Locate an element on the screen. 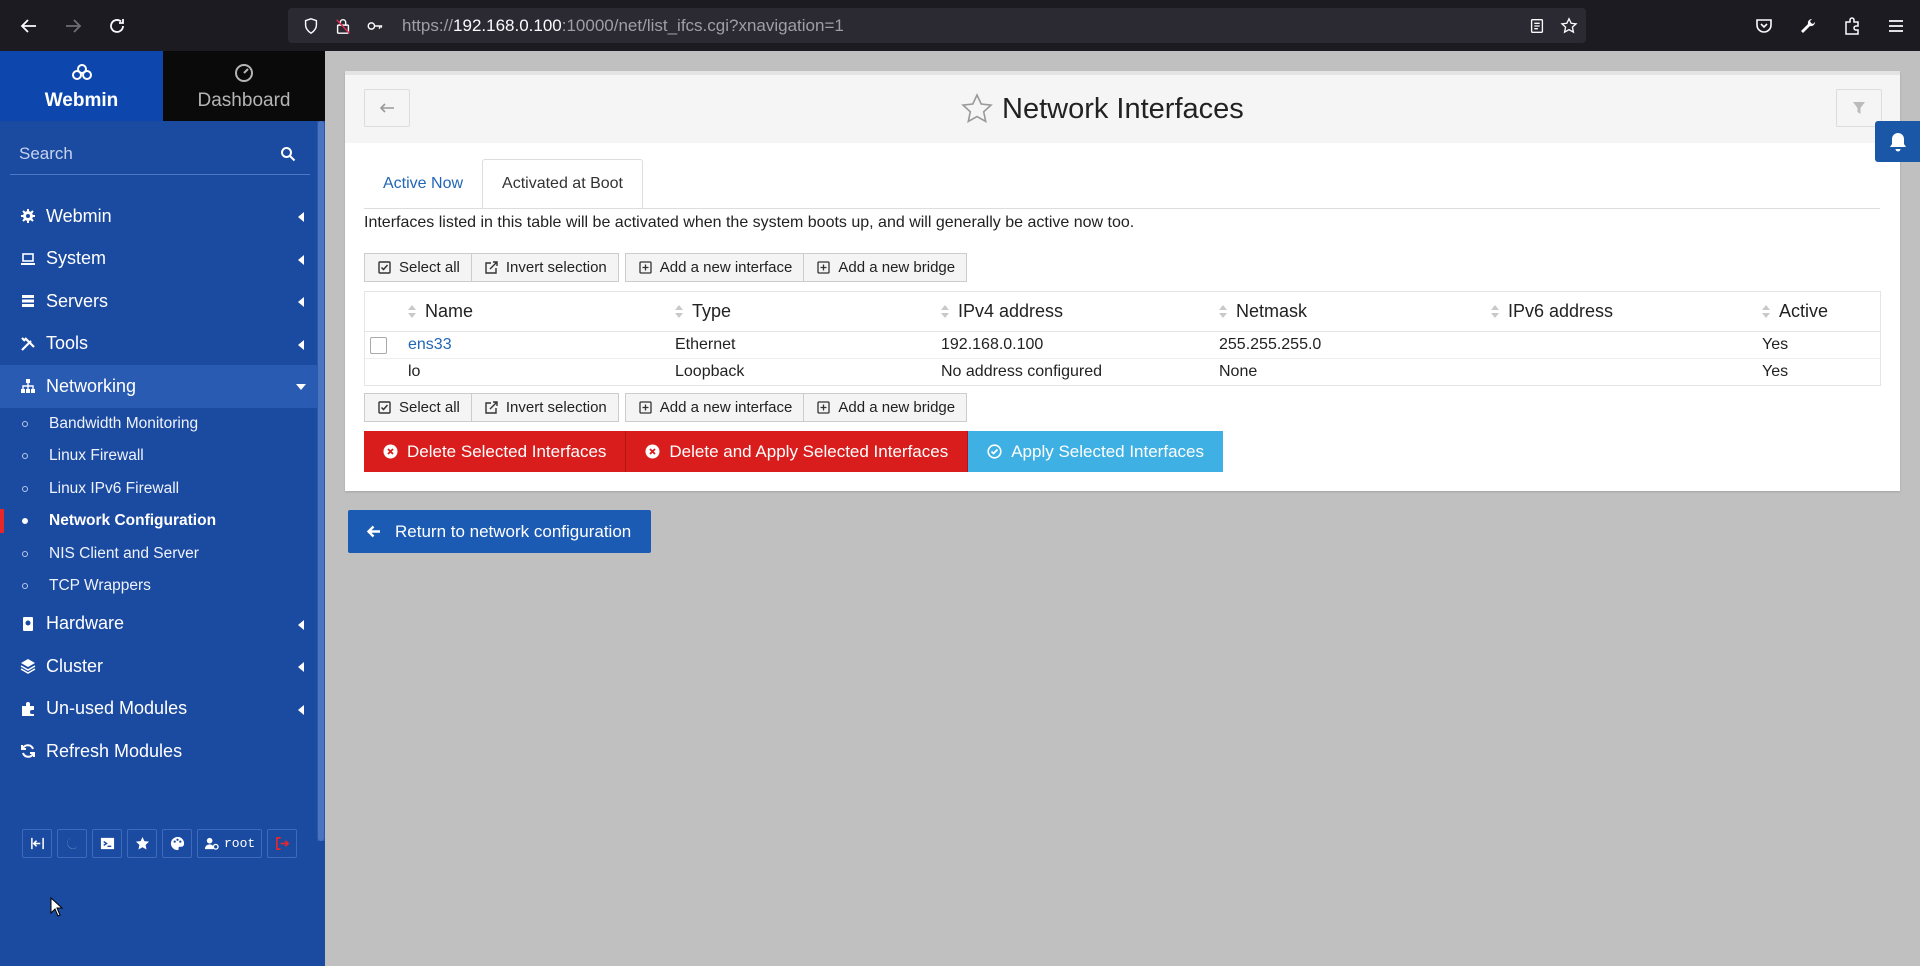 This screenshot has height=966, width=1920. star-icon is located at coordinates (142, 843).